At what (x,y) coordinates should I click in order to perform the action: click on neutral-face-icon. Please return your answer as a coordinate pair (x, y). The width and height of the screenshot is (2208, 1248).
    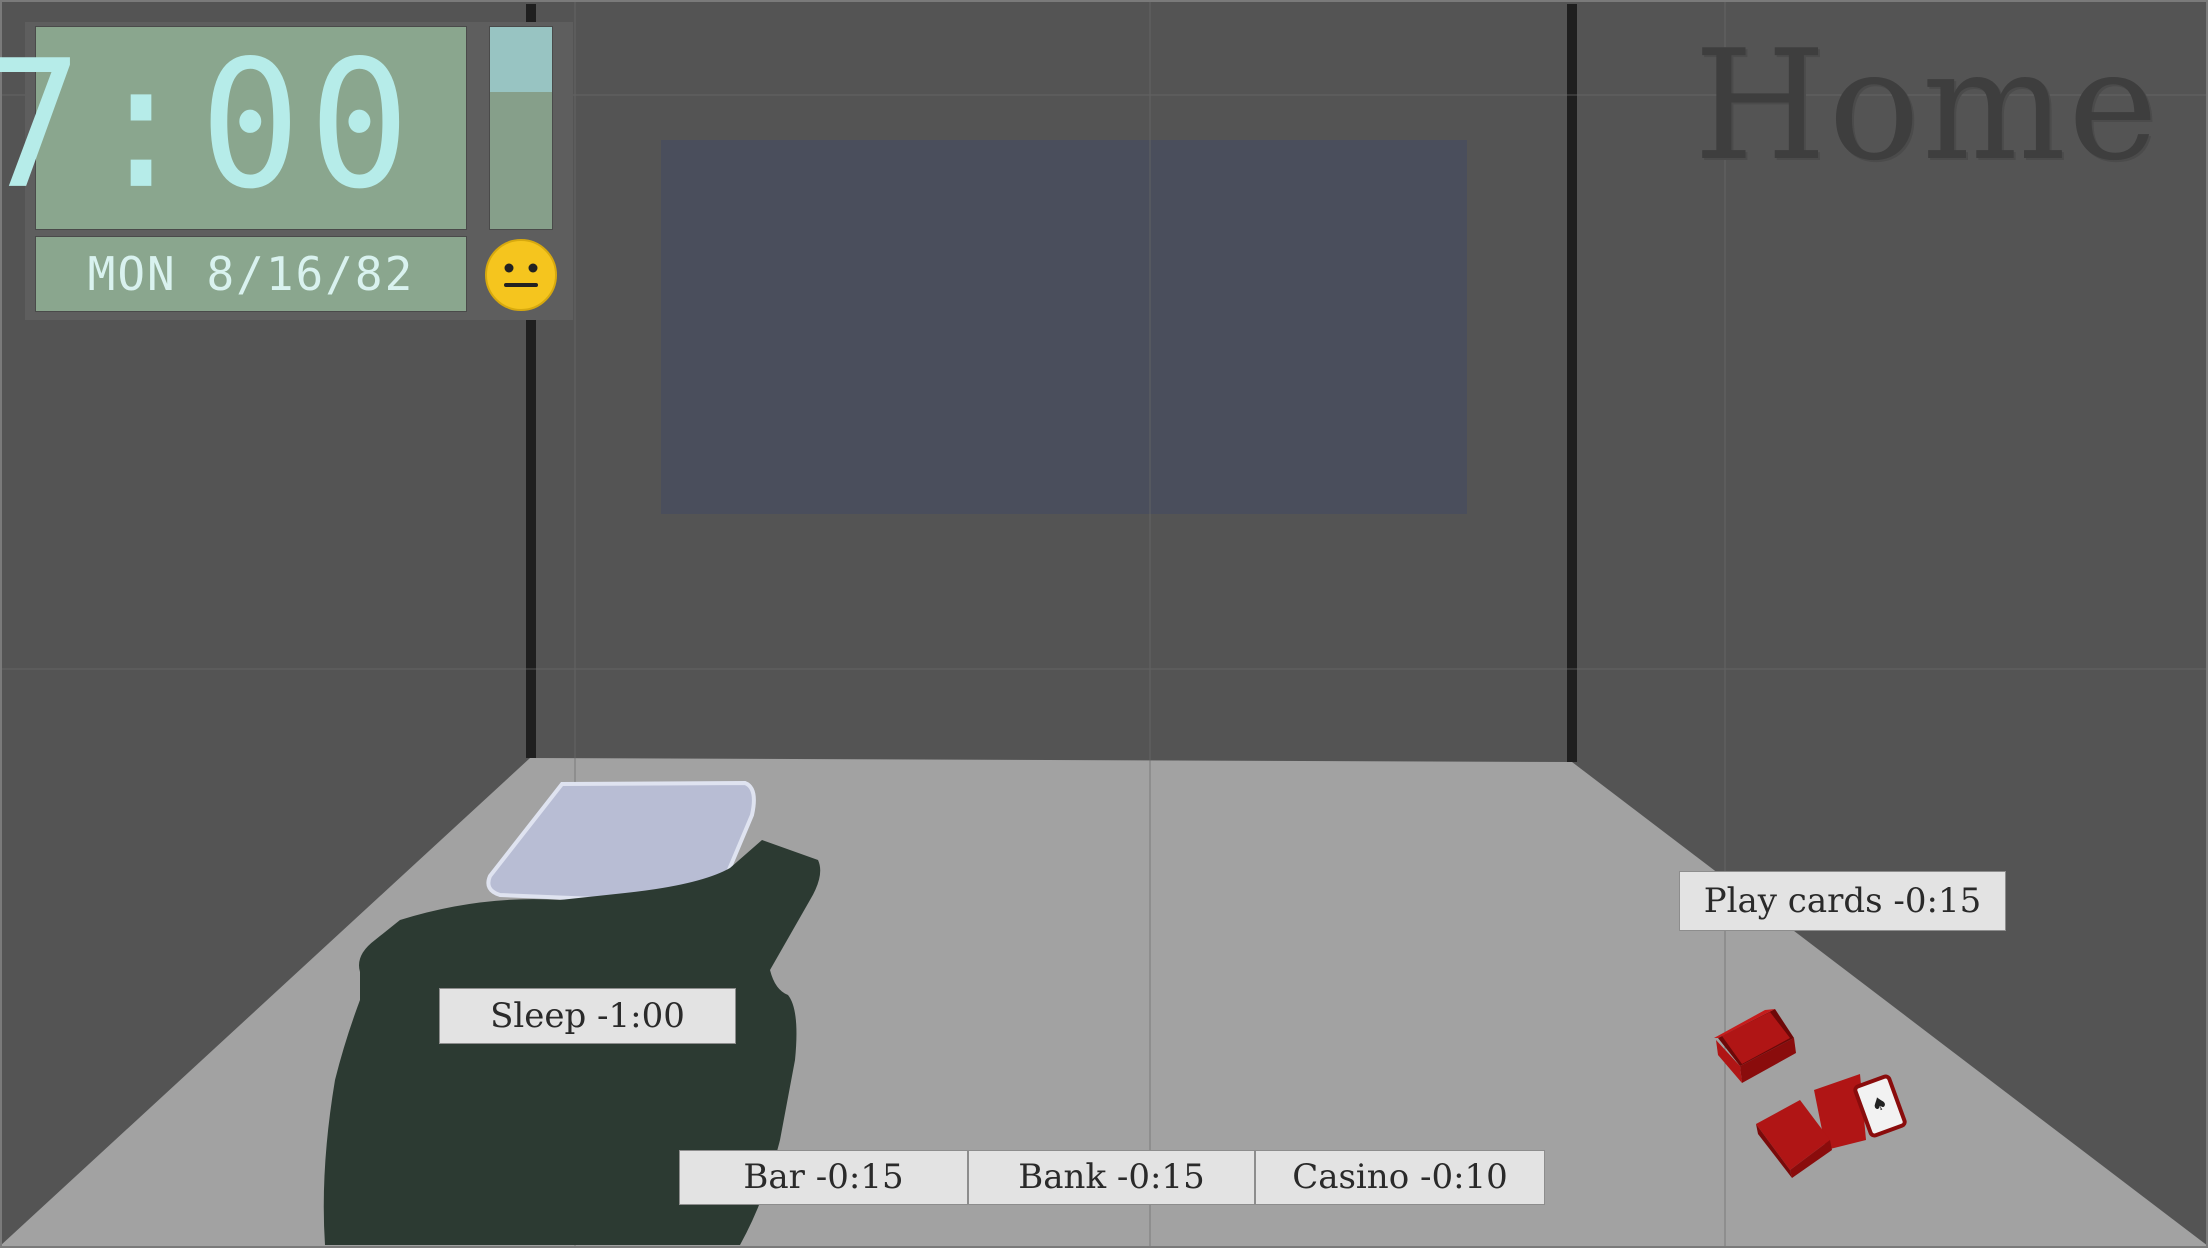
    Looking at the image, I should click on (521, 275).